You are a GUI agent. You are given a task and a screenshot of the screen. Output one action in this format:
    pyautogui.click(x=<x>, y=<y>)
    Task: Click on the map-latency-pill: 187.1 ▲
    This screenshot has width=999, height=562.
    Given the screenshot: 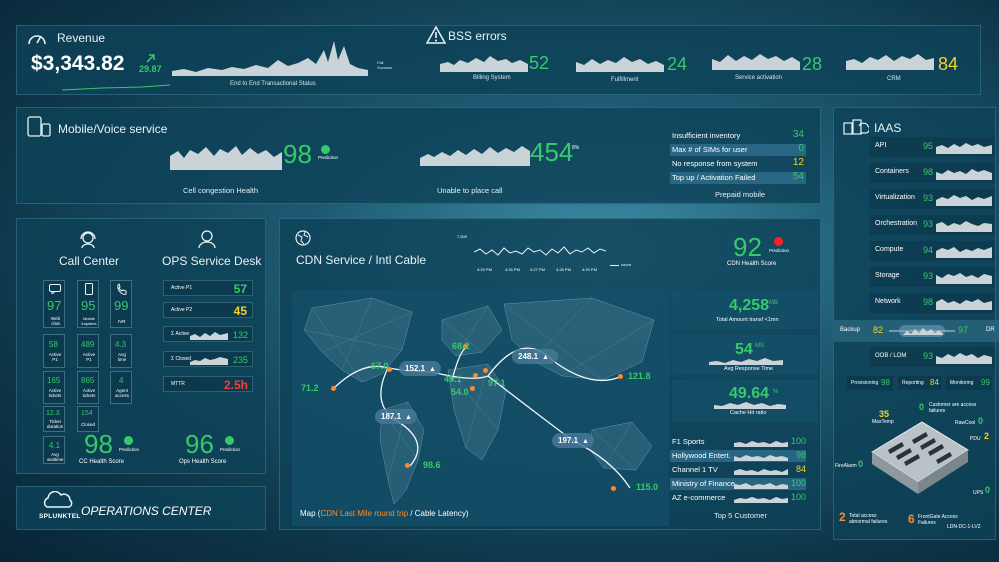 What is the action you would take?
    pyautogui.click(x=396, y=416)
    